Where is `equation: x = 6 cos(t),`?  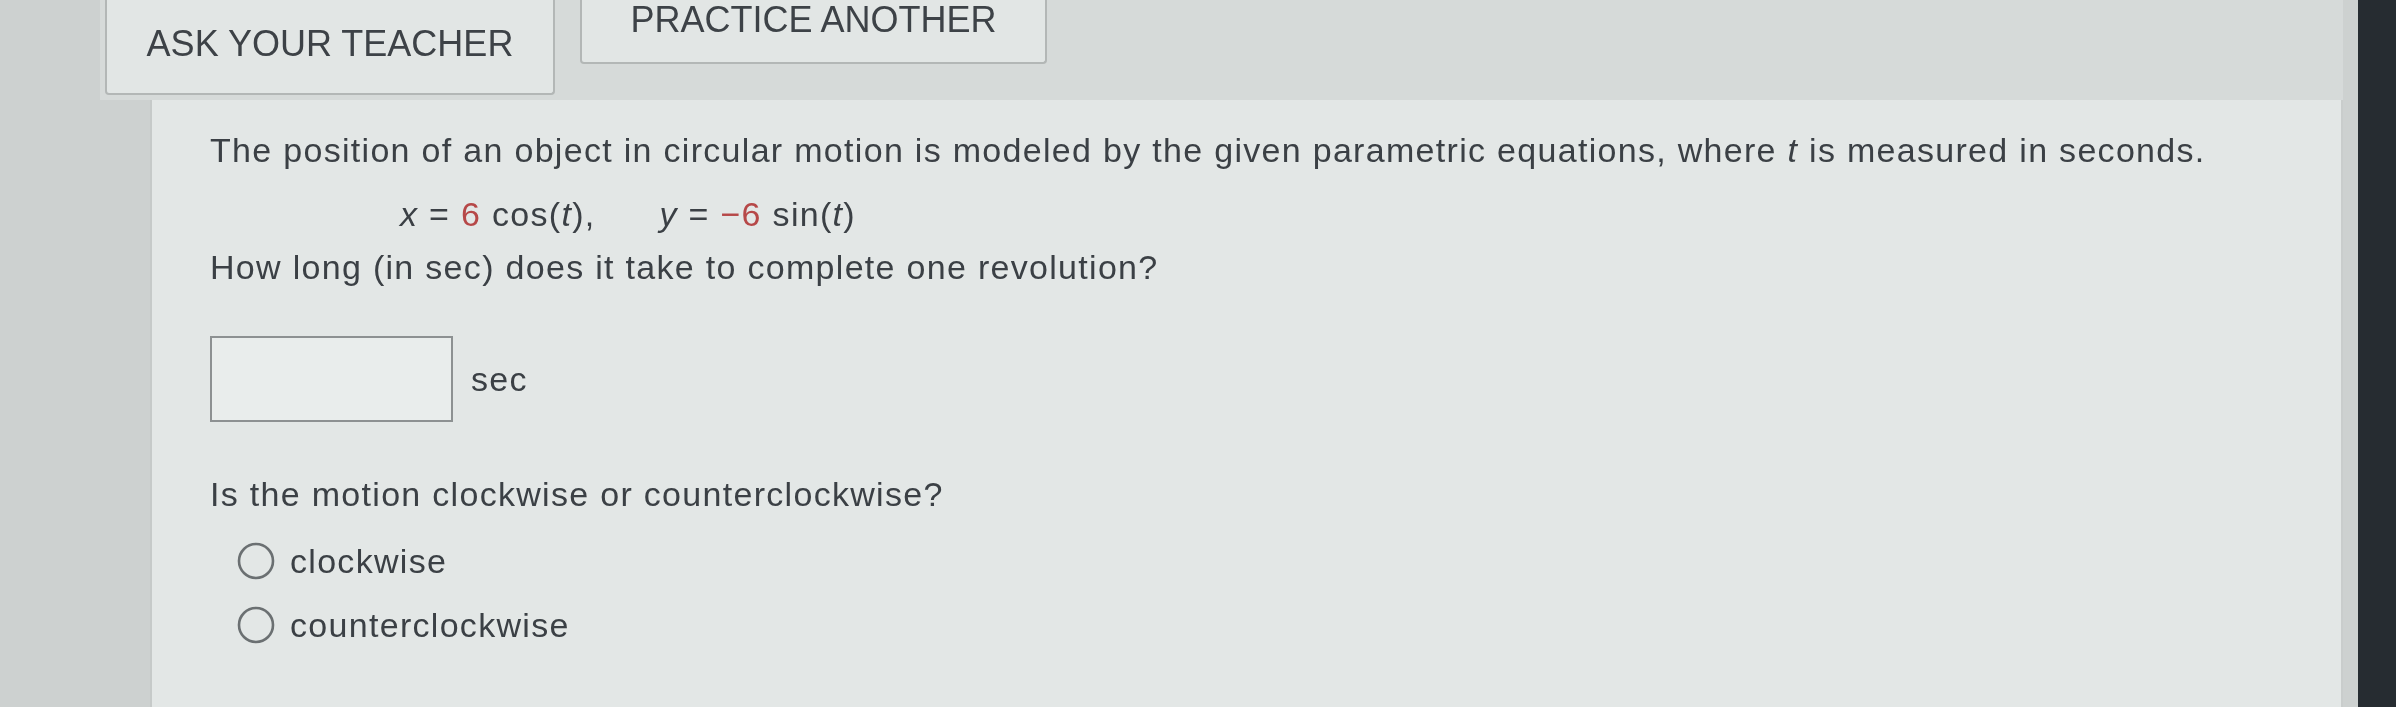
equation: x = 6 cos(t), is located at coordinates (498, 214).